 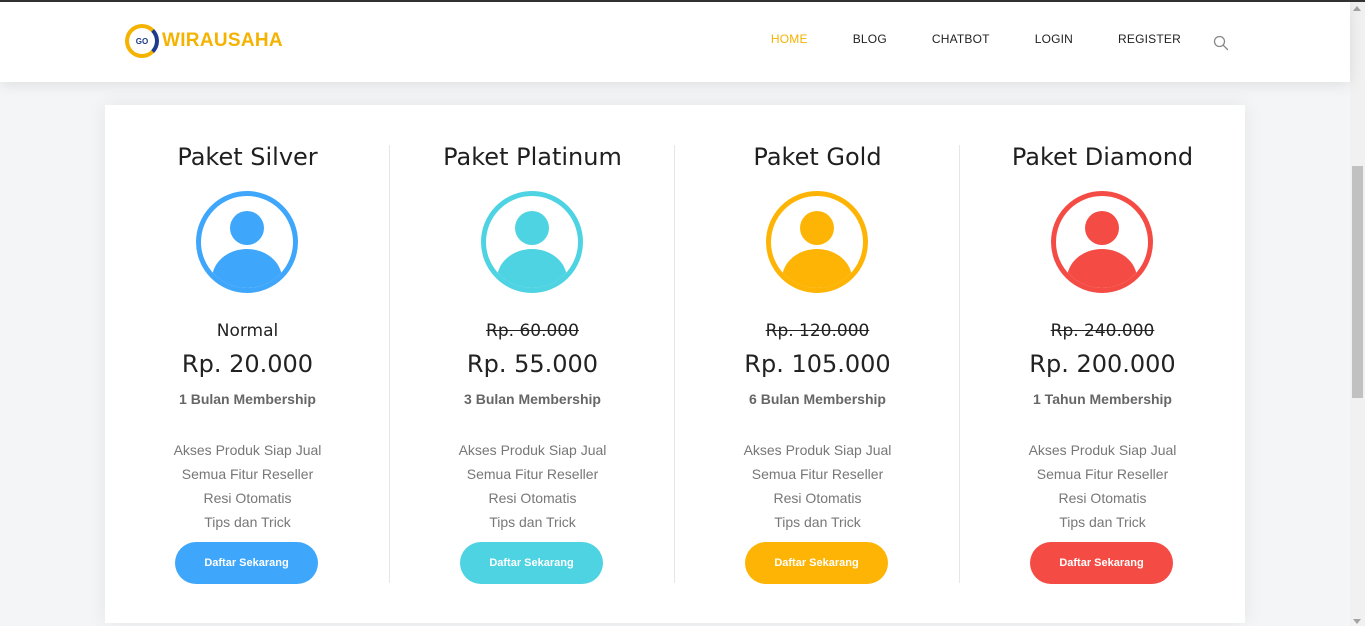 I want to click on price-original: Rp. 60.000, so click(x=532, y=331).